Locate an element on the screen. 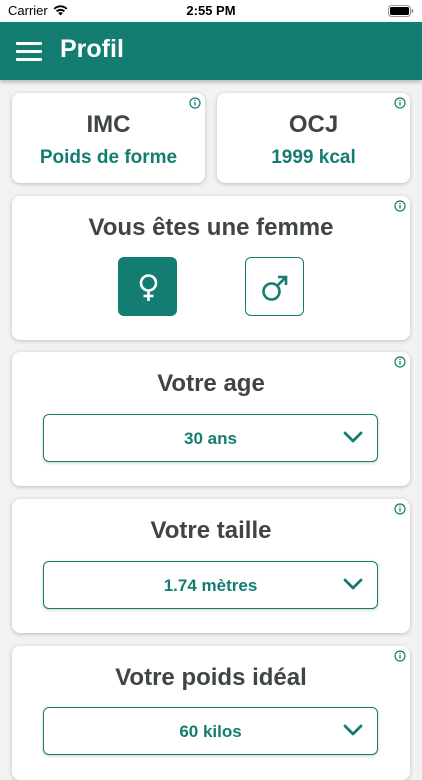 This screenshot has height=780, width=422. ideal-weight-select: 60 kilos is located at coordinates (210, 731).